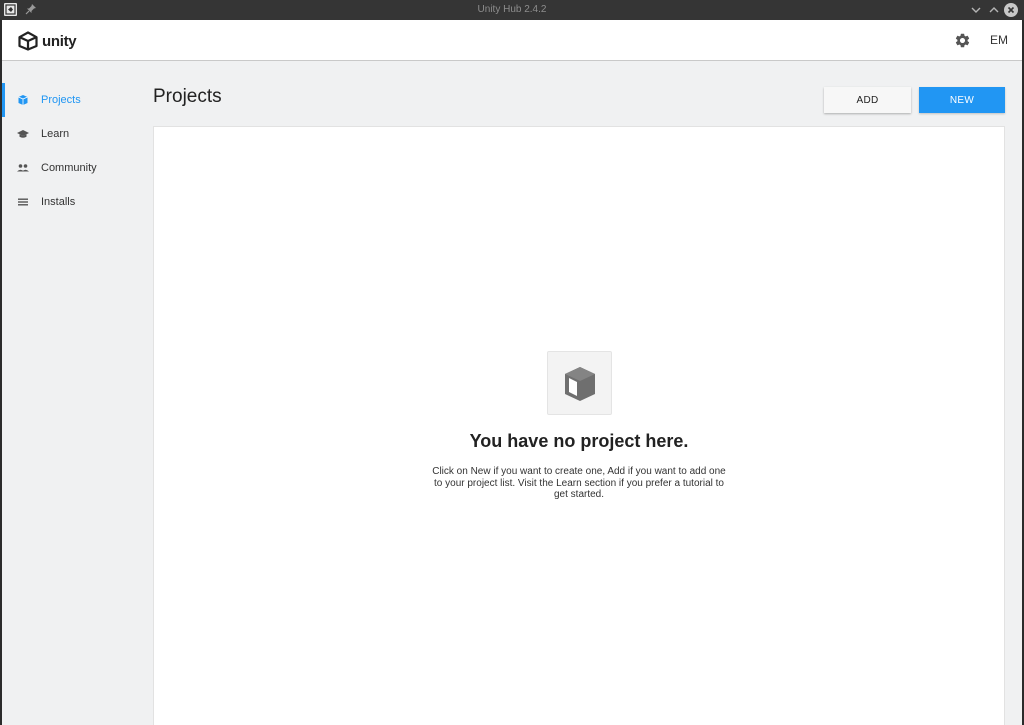  What do you see at coordinates (962, 100) in the screenshot?
I see `new-project-button: NEW` at bounding box center [962, 100].